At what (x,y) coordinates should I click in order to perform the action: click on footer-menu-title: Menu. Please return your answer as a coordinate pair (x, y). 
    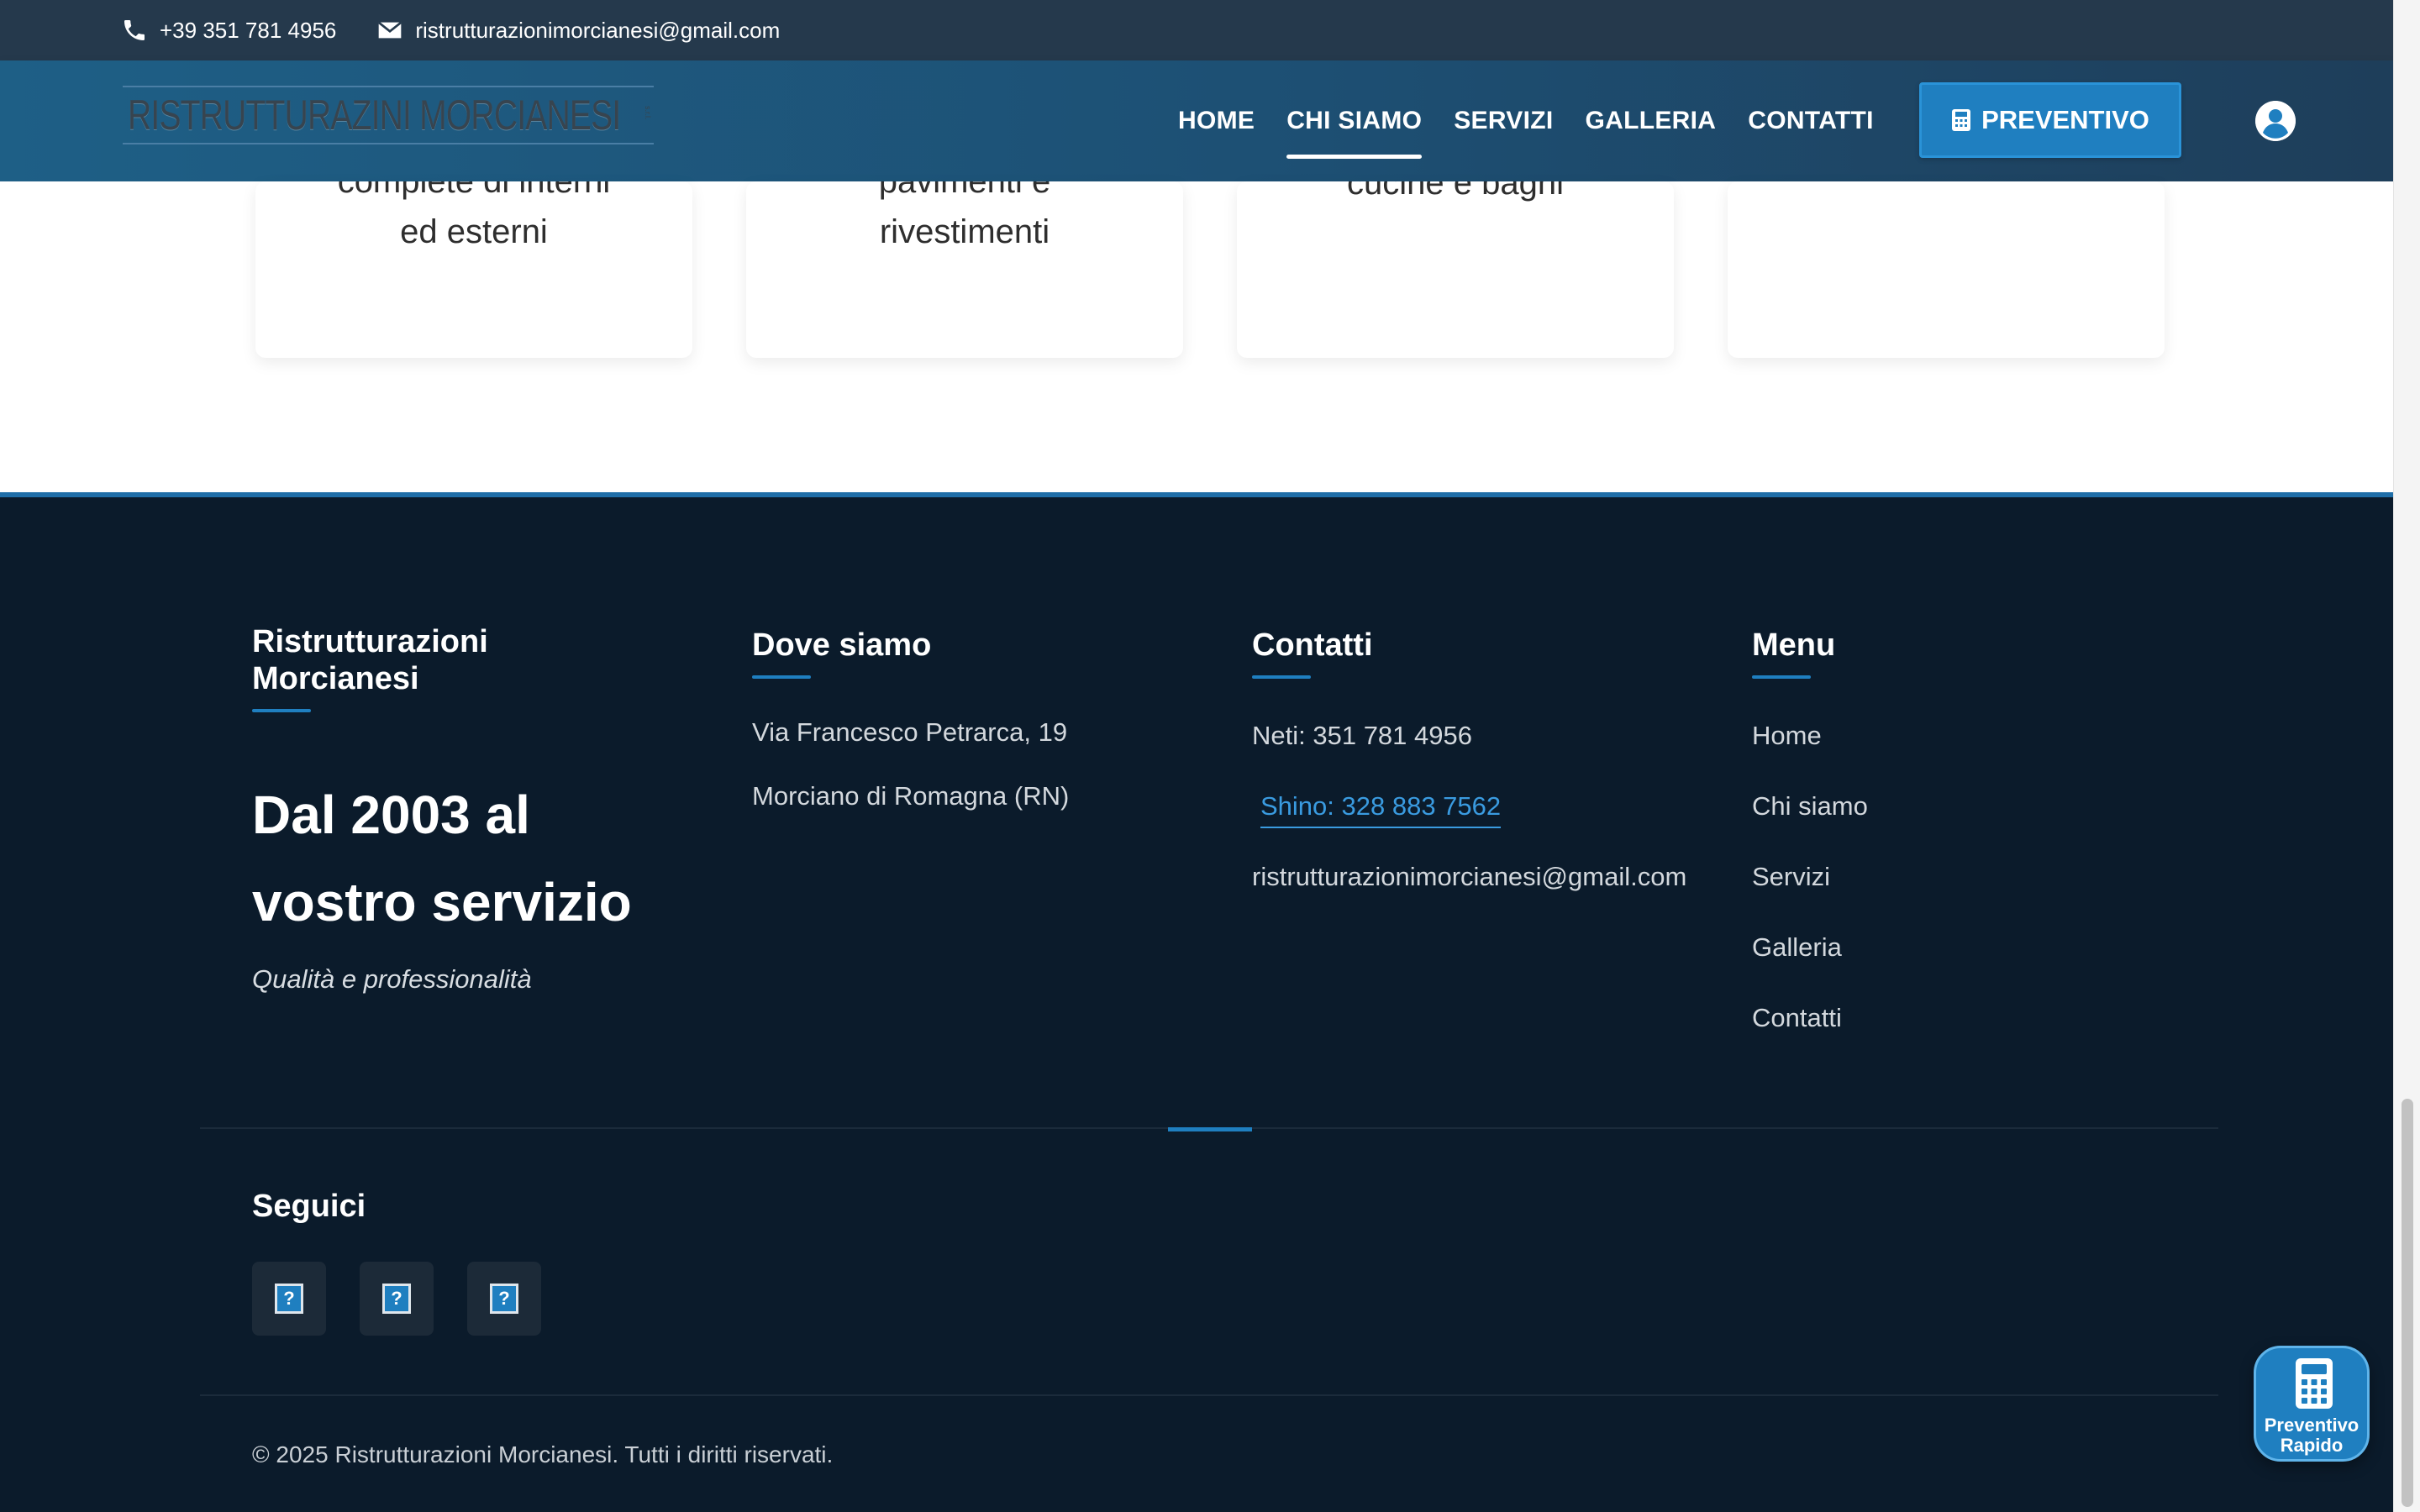
    Looking at the image, I should click on (1794, 653).